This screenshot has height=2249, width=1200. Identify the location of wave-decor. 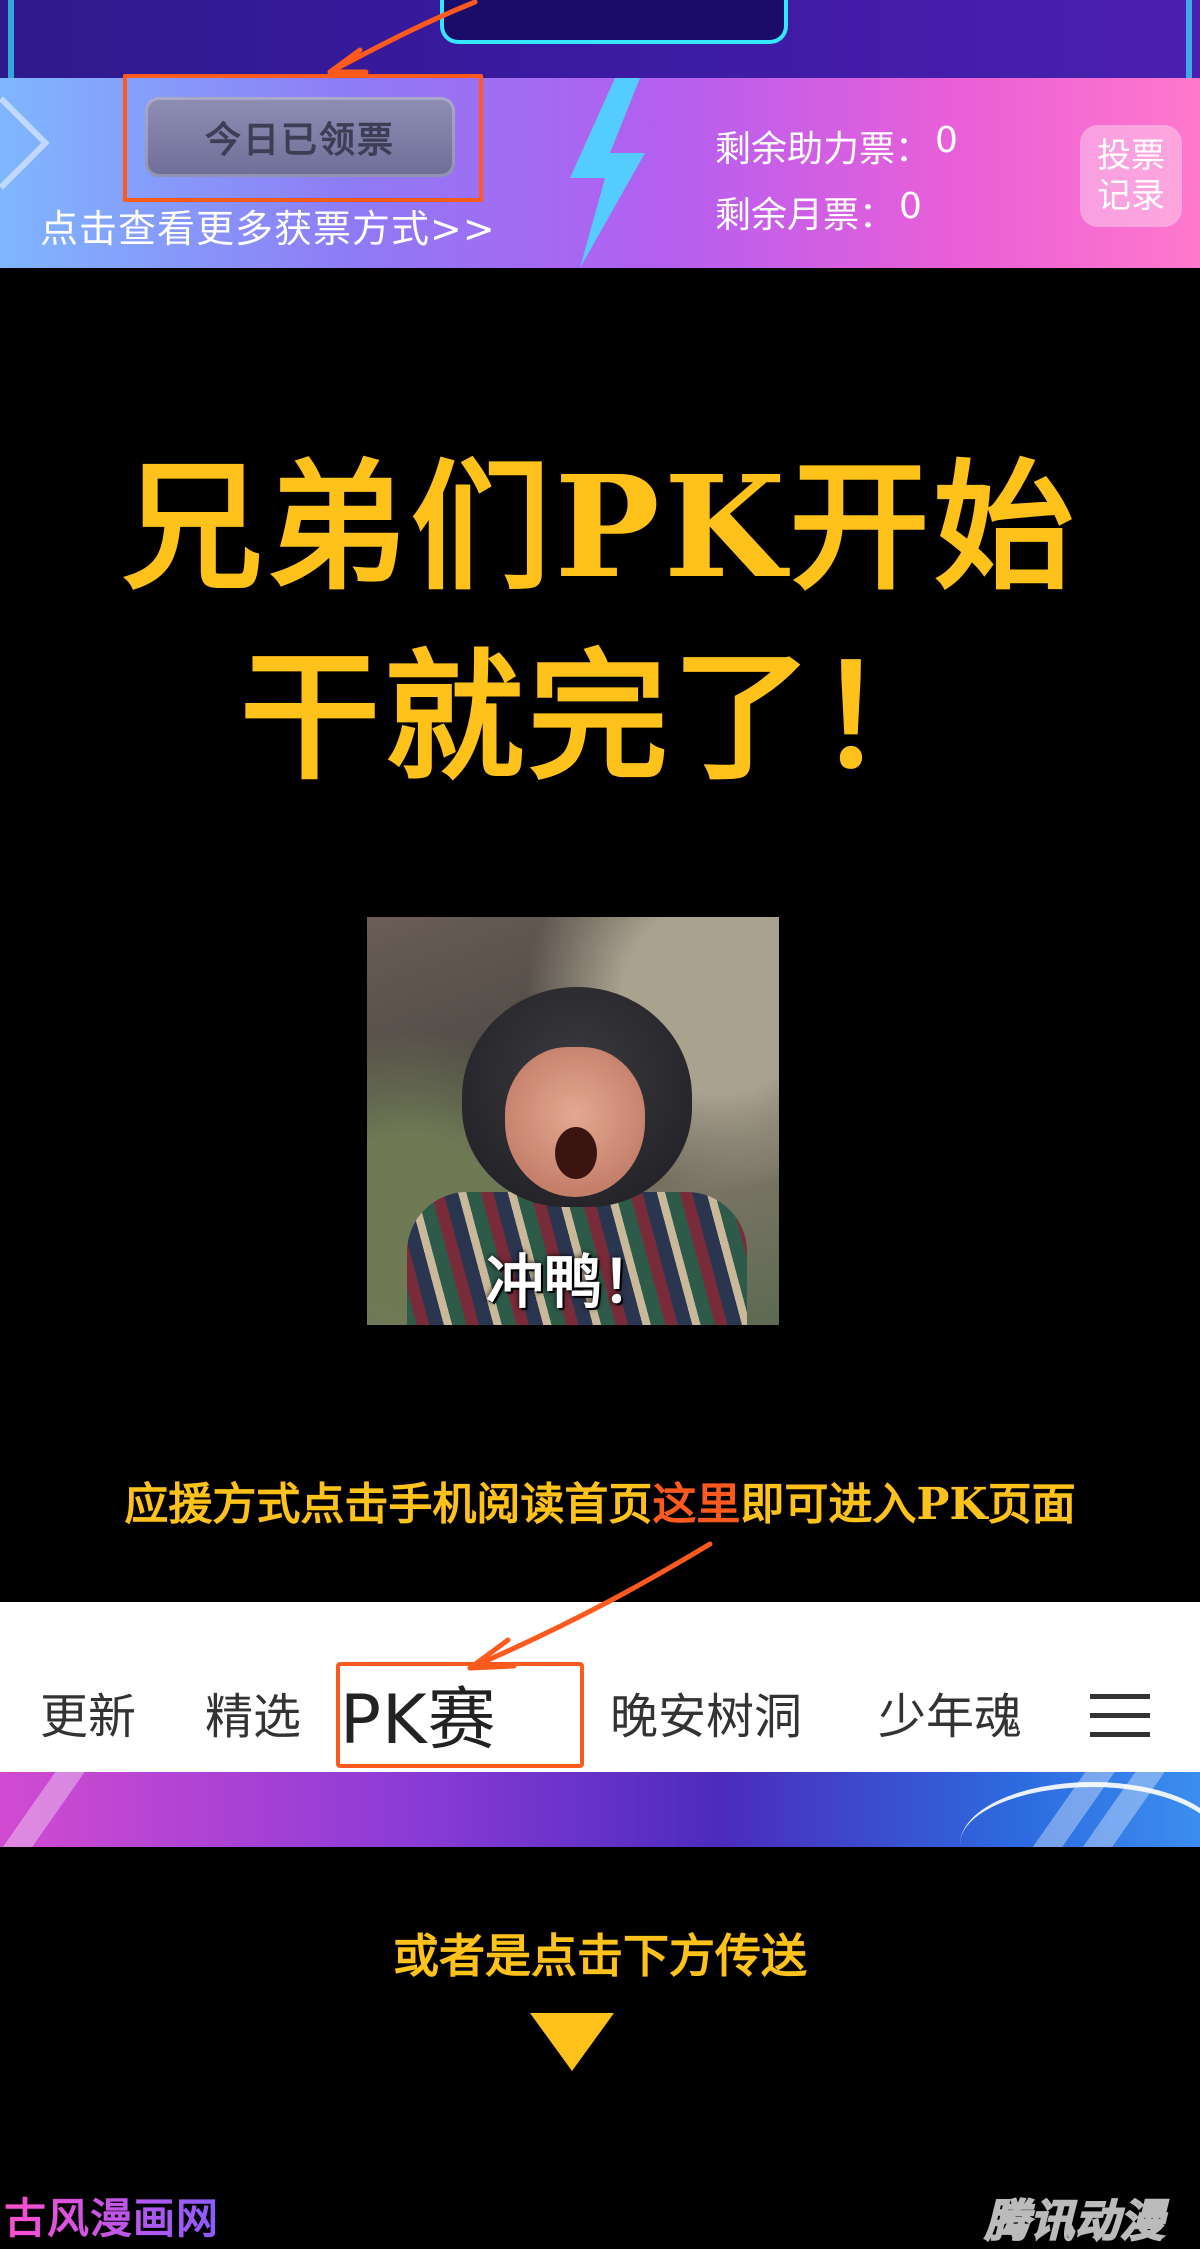
(1080, 1814).